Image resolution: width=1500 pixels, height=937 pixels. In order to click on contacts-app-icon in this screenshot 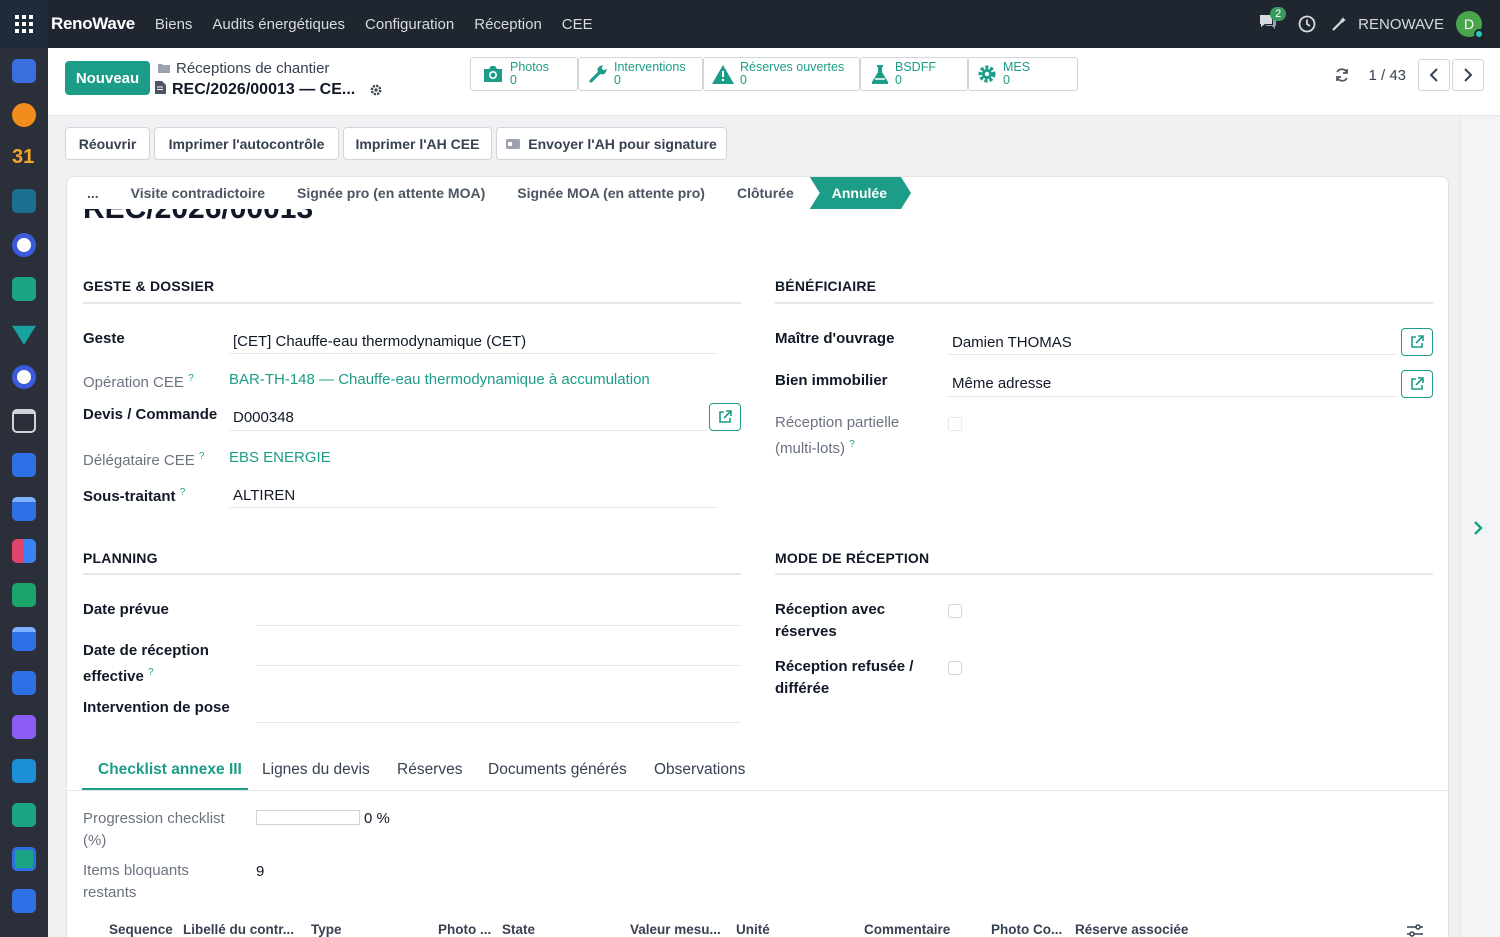, I will do `click(24, 289)`.